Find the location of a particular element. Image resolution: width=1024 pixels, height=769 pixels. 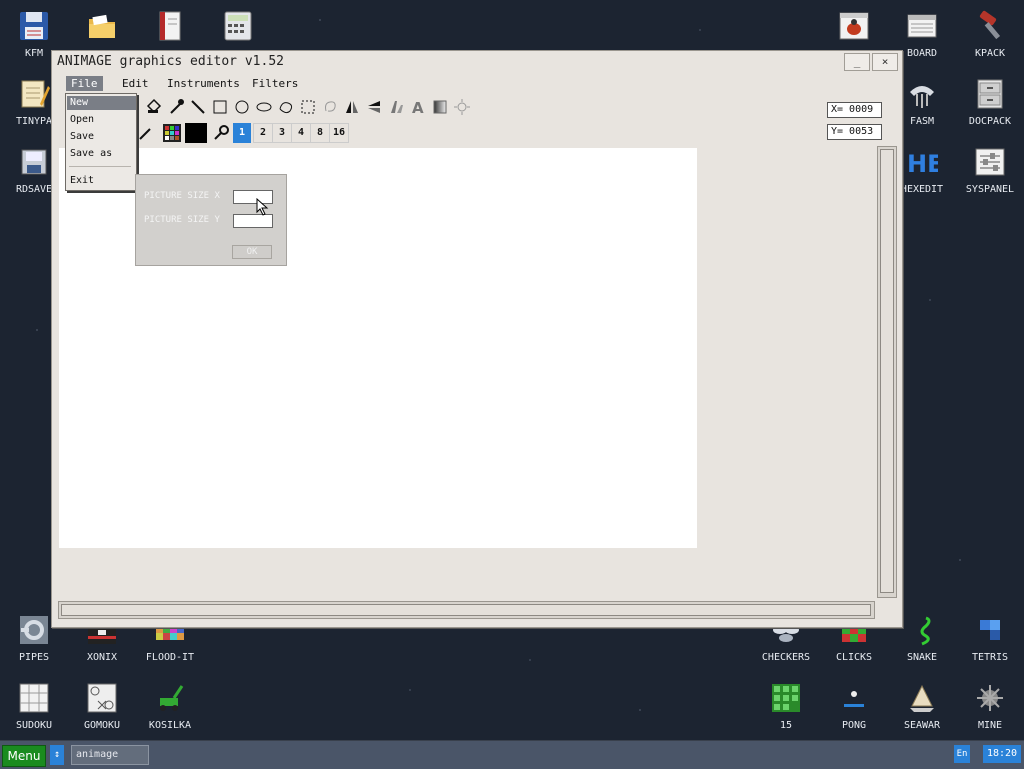

horizontal-scroll-thumb is located at coordinates (466, 610).